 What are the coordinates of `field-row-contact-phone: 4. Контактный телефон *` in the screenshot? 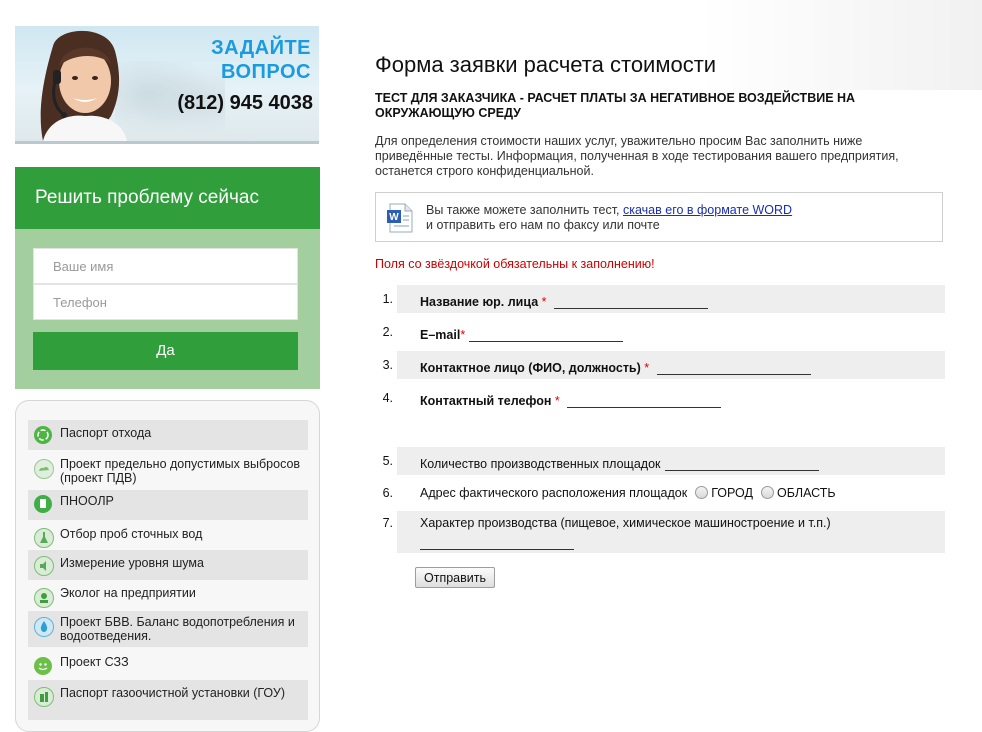 It's located at (664, 398).